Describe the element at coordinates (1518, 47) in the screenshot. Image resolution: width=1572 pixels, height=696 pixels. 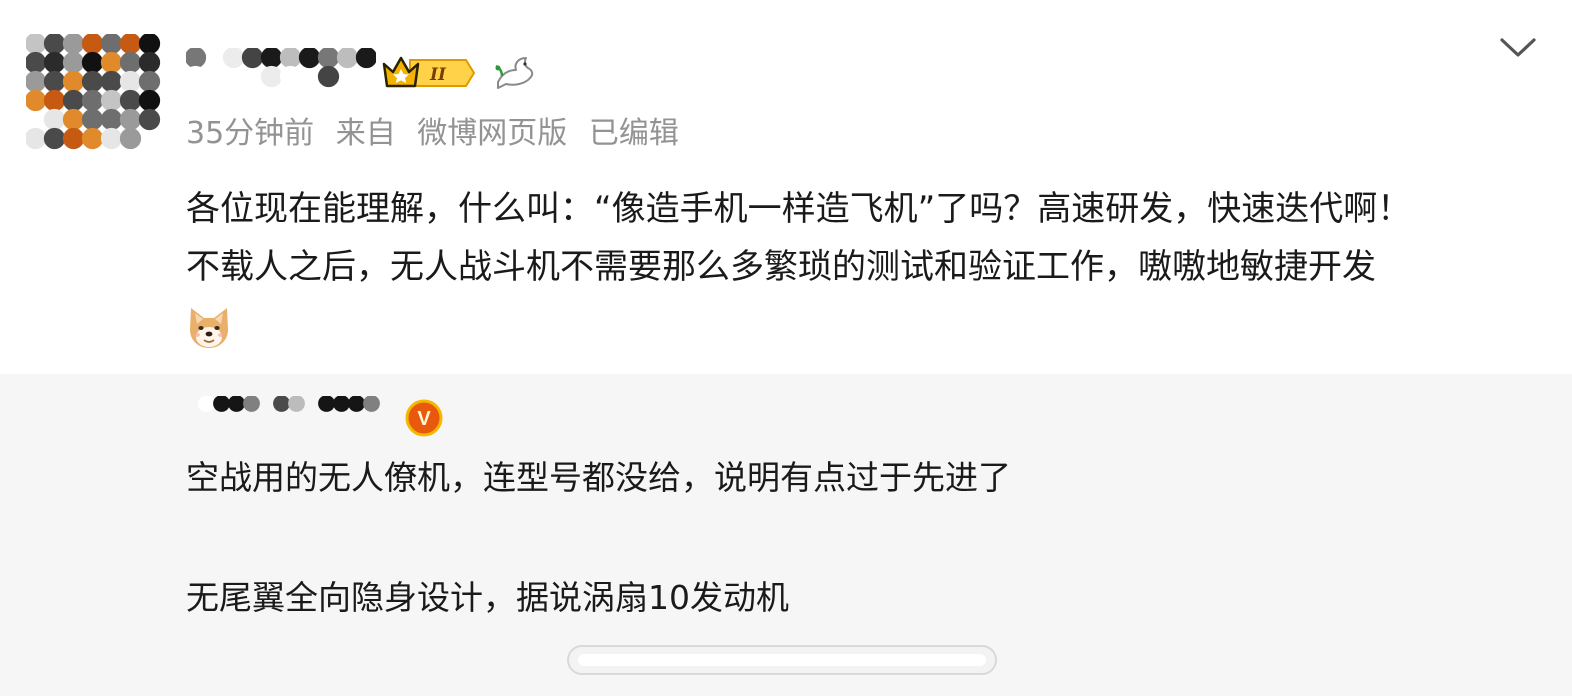
I see `chevron-down-icon` at that location.